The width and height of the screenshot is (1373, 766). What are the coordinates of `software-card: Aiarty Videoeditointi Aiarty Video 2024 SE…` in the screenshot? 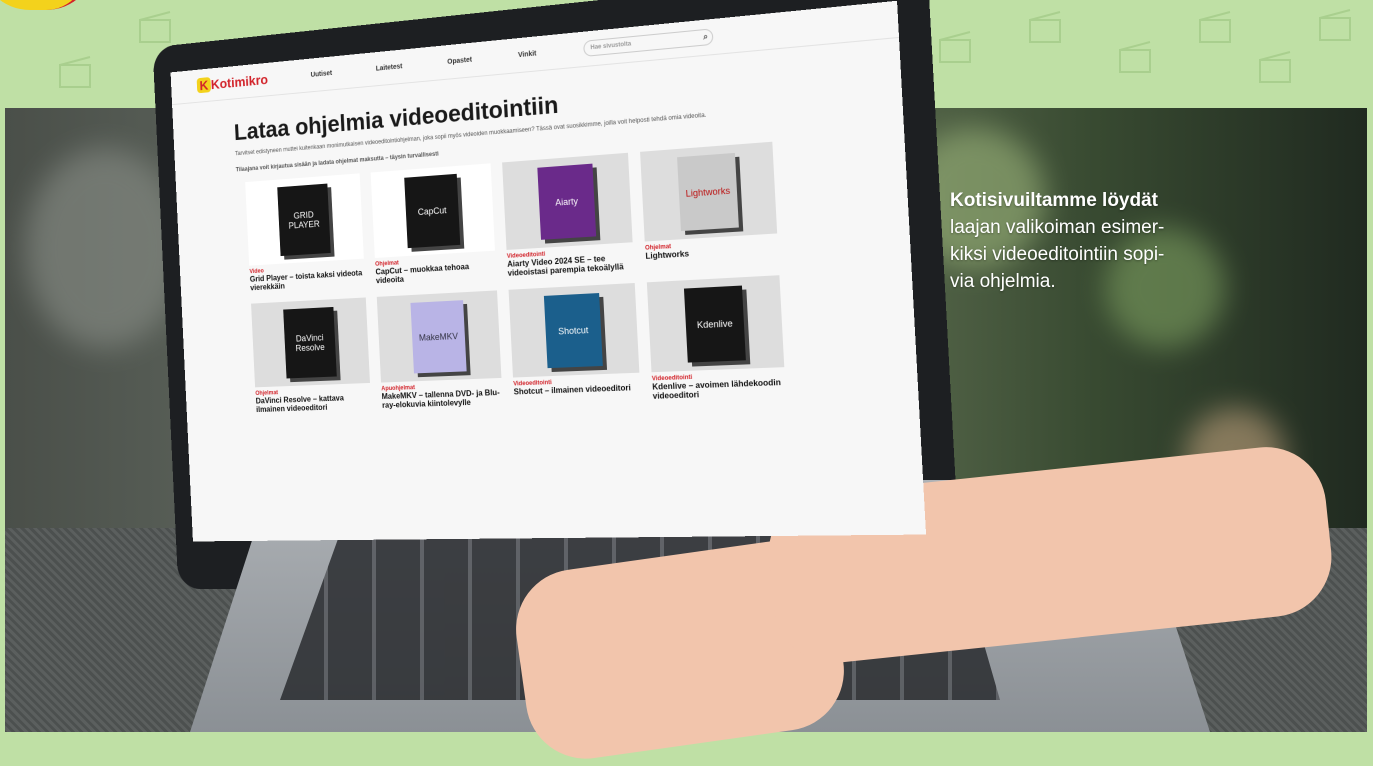 It's located at (568, 215).